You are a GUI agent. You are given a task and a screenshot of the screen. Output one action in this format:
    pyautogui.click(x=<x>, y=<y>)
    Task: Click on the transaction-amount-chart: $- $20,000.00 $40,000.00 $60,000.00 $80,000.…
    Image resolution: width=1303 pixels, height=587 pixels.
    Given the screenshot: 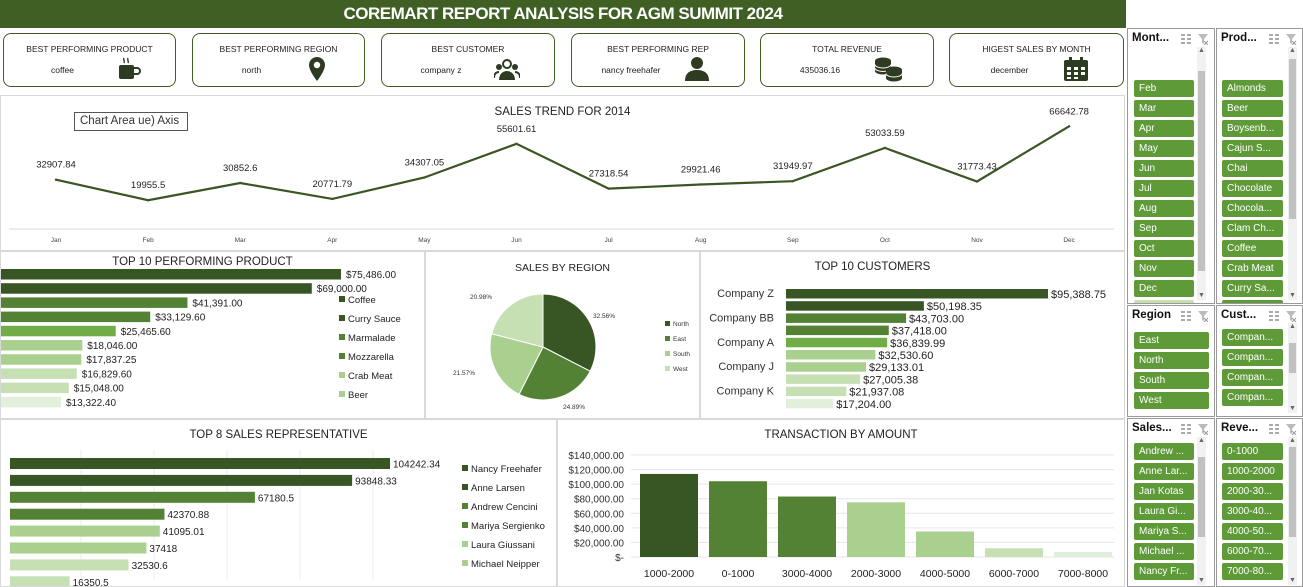 What is the action you would take?
    pyautogui.click(x=841, y=503)
    